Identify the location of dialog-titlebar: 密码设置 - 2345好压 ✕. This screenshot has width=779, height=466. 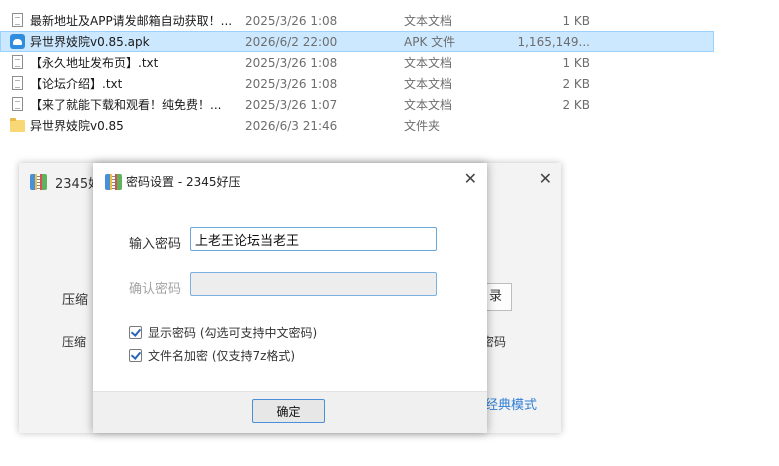
(290, 181).